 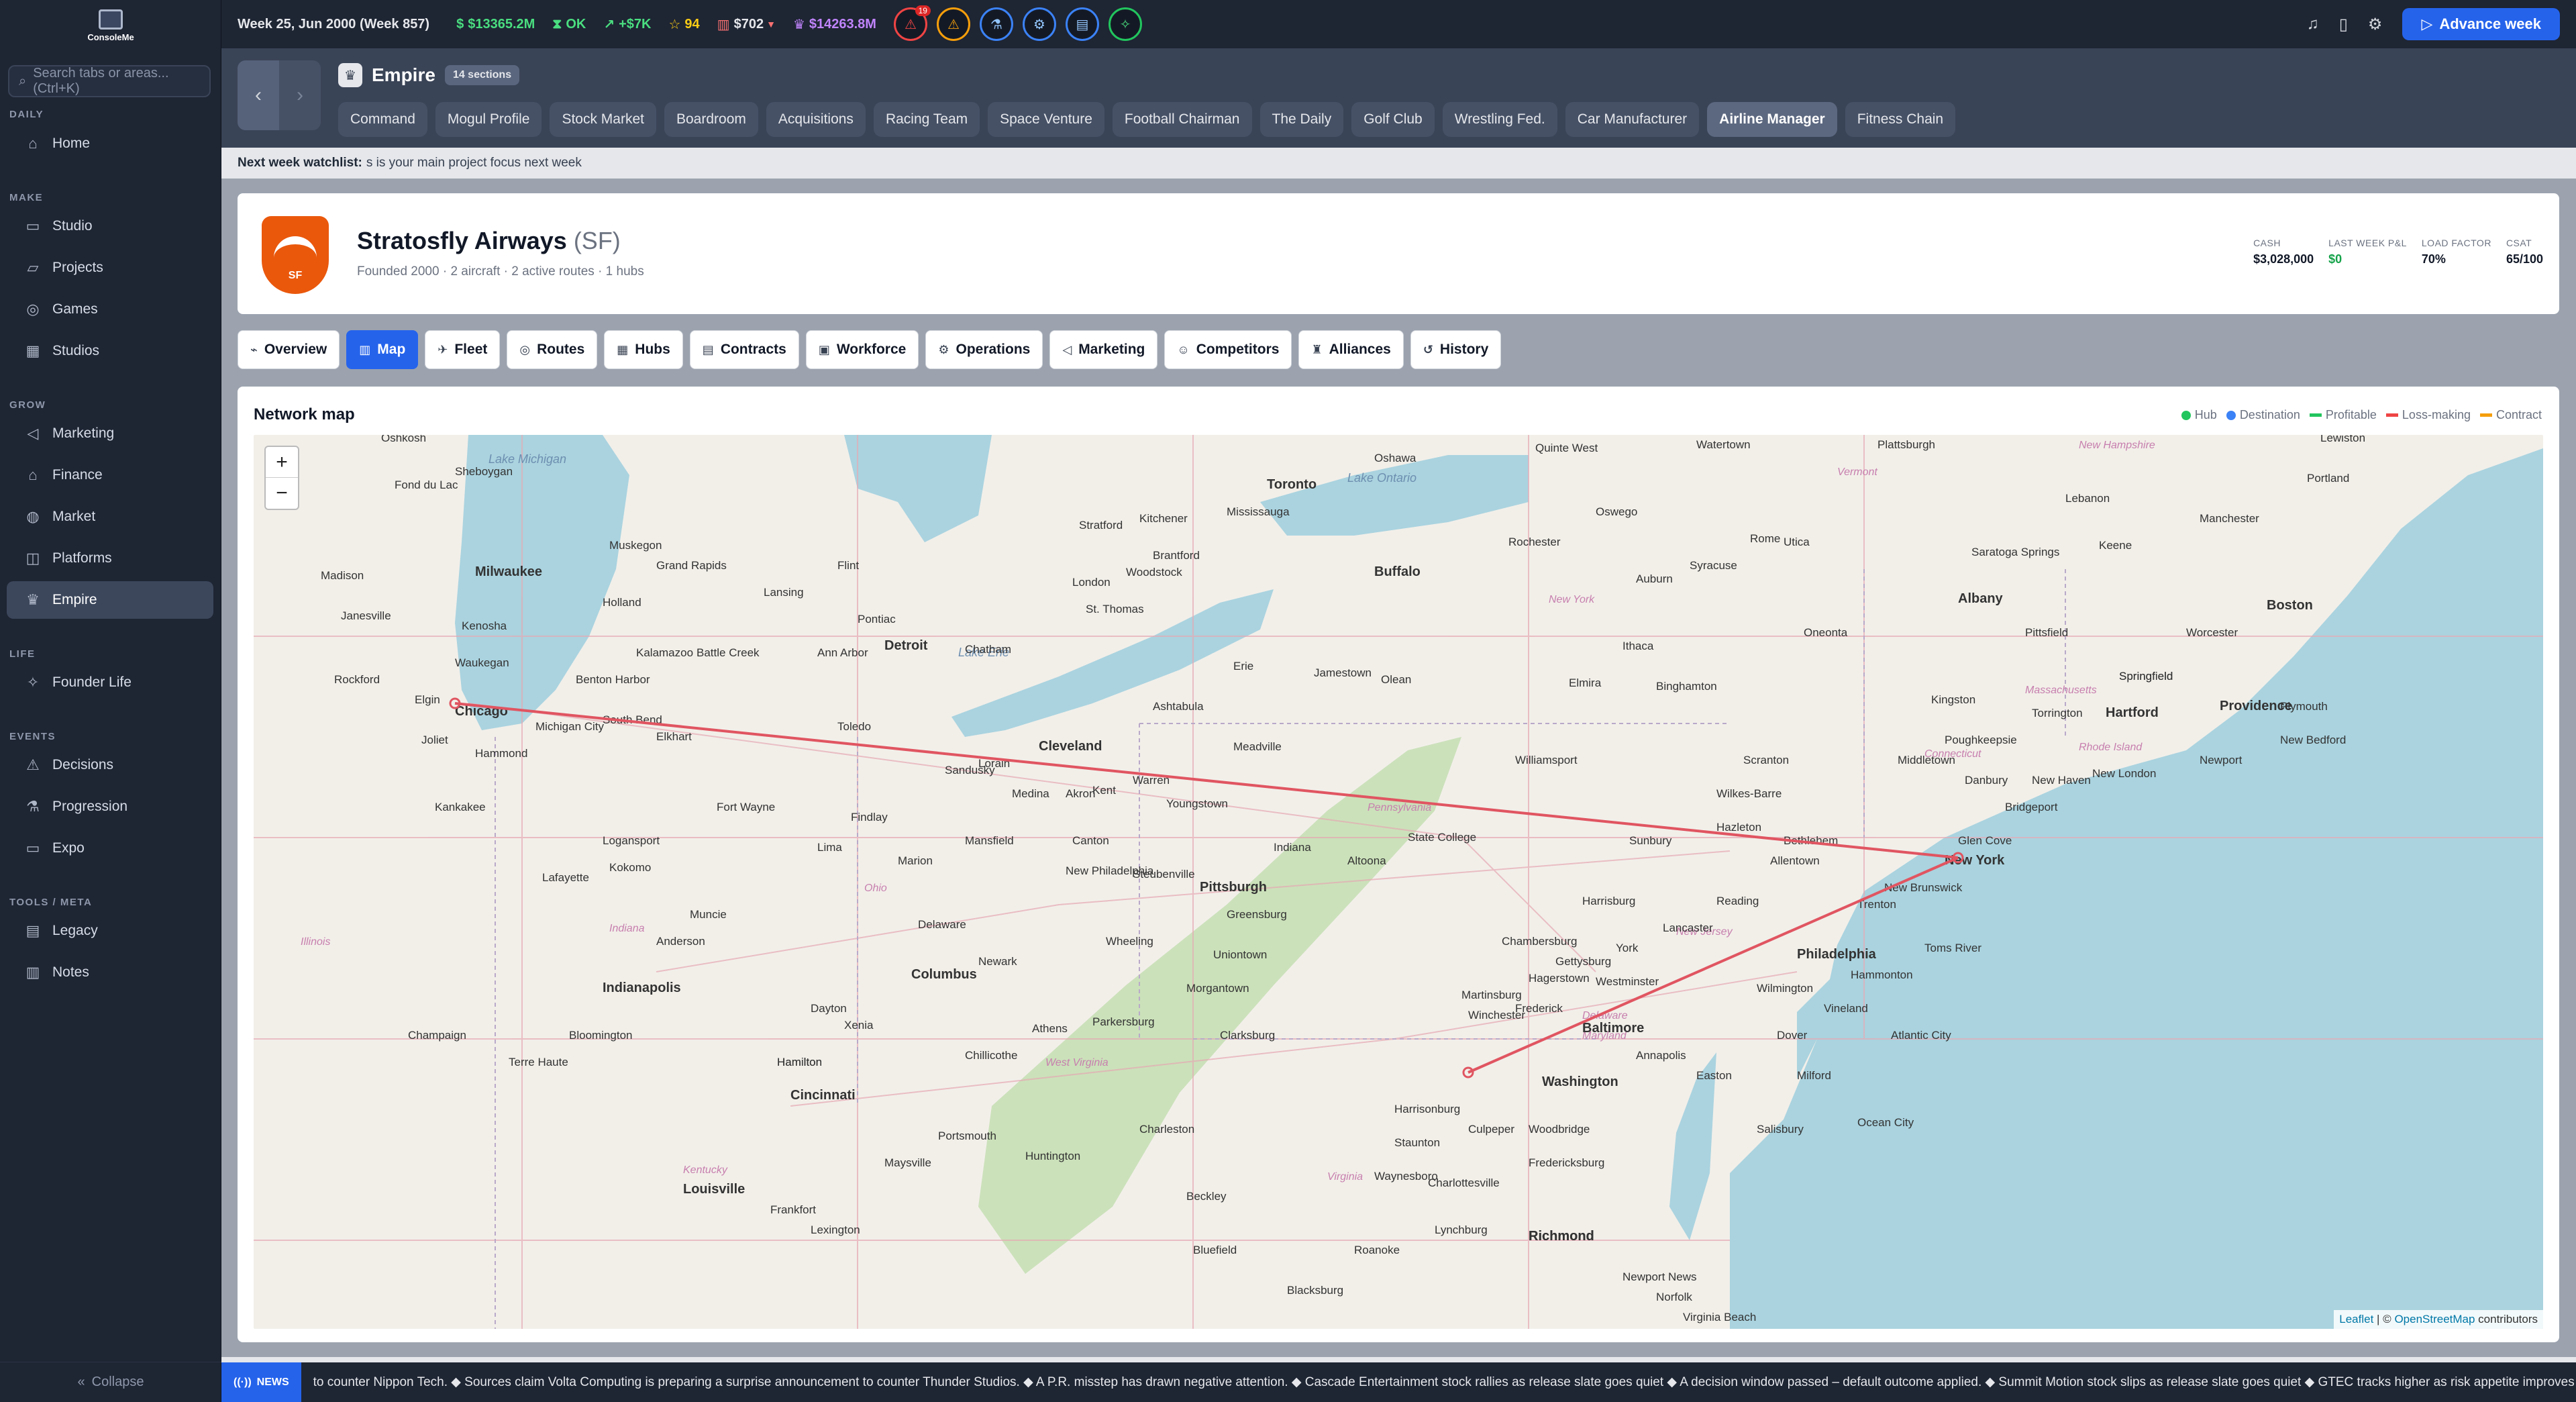 What do you see at coordinates (824, 349) in the screenshot?
I see `briefcase-icon: ▣` at bounding box center [824, 349].